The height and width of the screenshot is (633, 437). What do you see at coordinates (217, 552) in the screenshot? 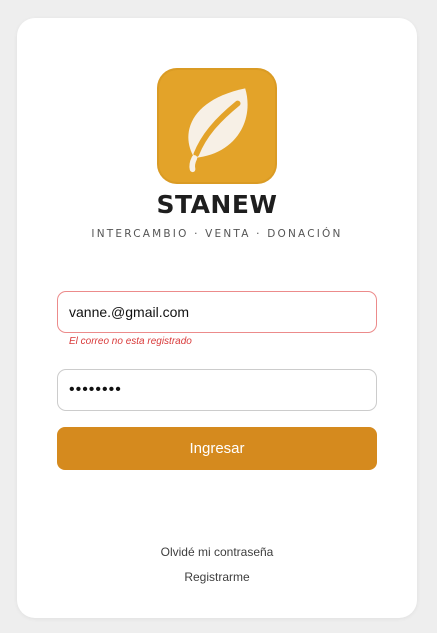
I see `forgot-password-link: Olvidé mi contraseña` at bounding box center [217, 552].